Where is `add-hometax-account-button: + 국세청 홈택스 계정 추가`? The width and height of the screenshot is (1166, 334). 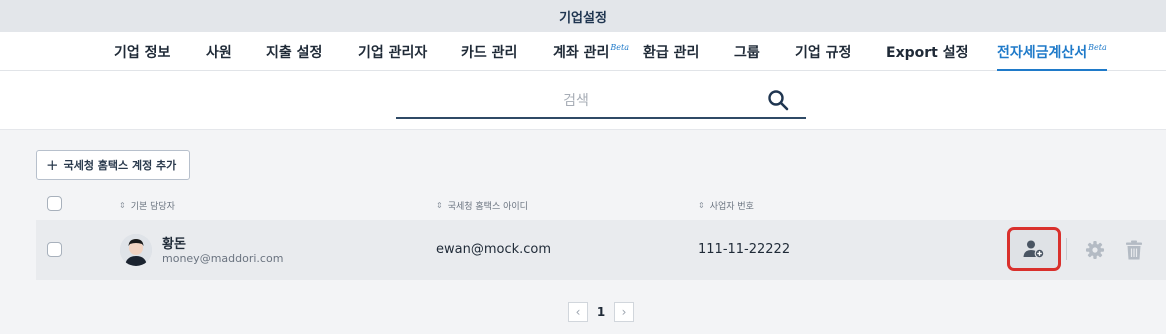 add-hometax-account-button: + 국세청 홈택스 계정 추가 is located at coordinates (113, 165).